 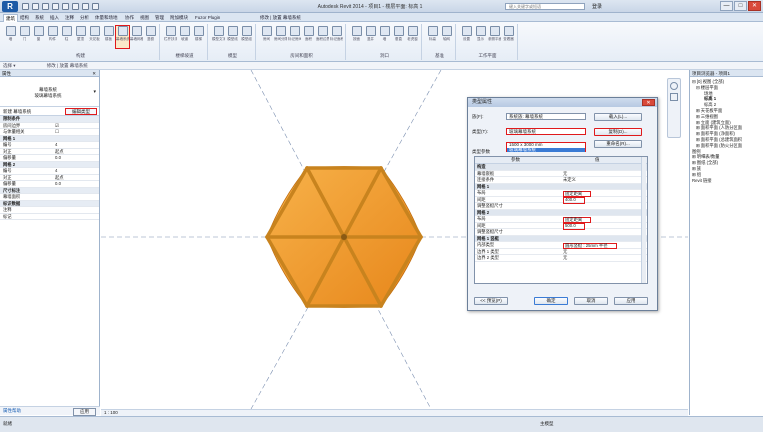 I want to click on minimize-button: —, so click(x=726, y=6).